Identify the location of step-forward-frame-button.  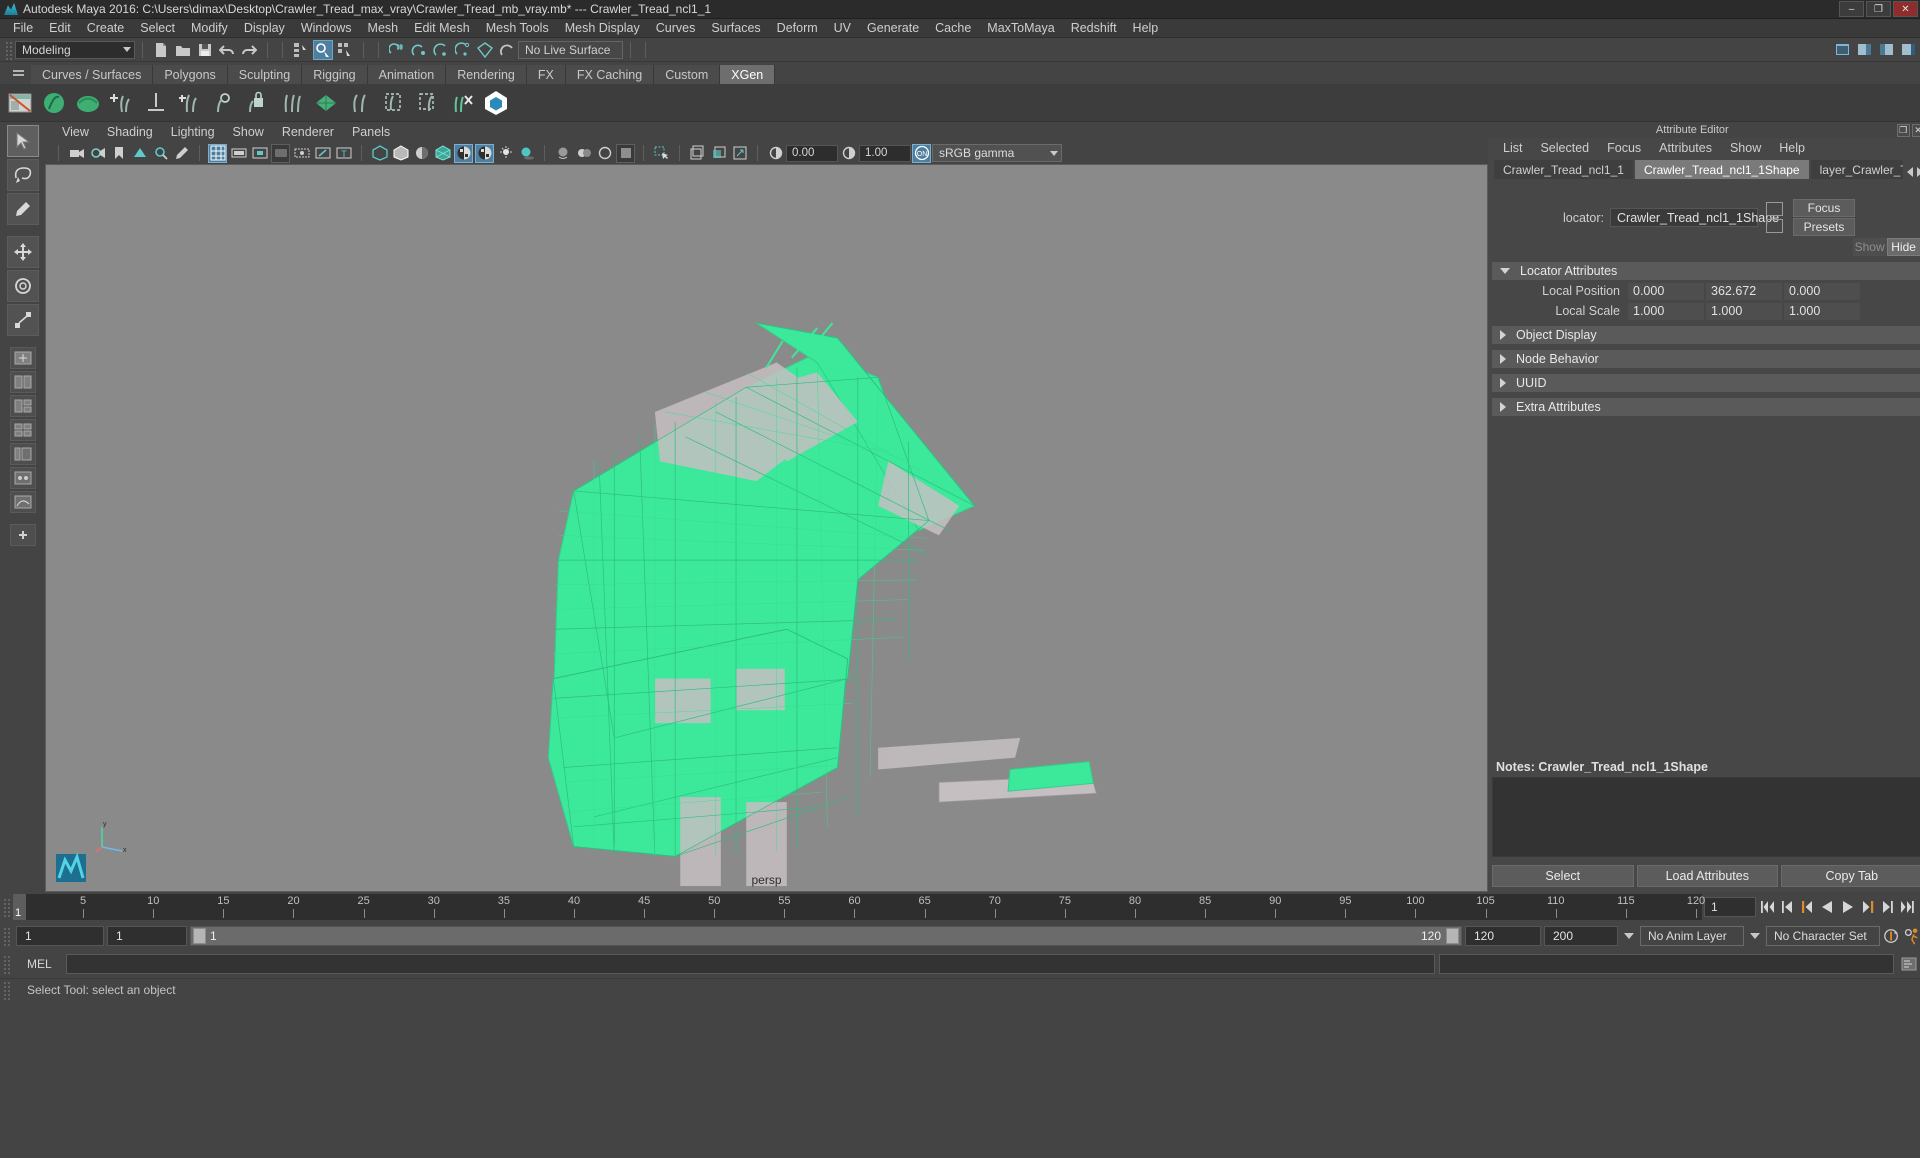
(1867, 907).